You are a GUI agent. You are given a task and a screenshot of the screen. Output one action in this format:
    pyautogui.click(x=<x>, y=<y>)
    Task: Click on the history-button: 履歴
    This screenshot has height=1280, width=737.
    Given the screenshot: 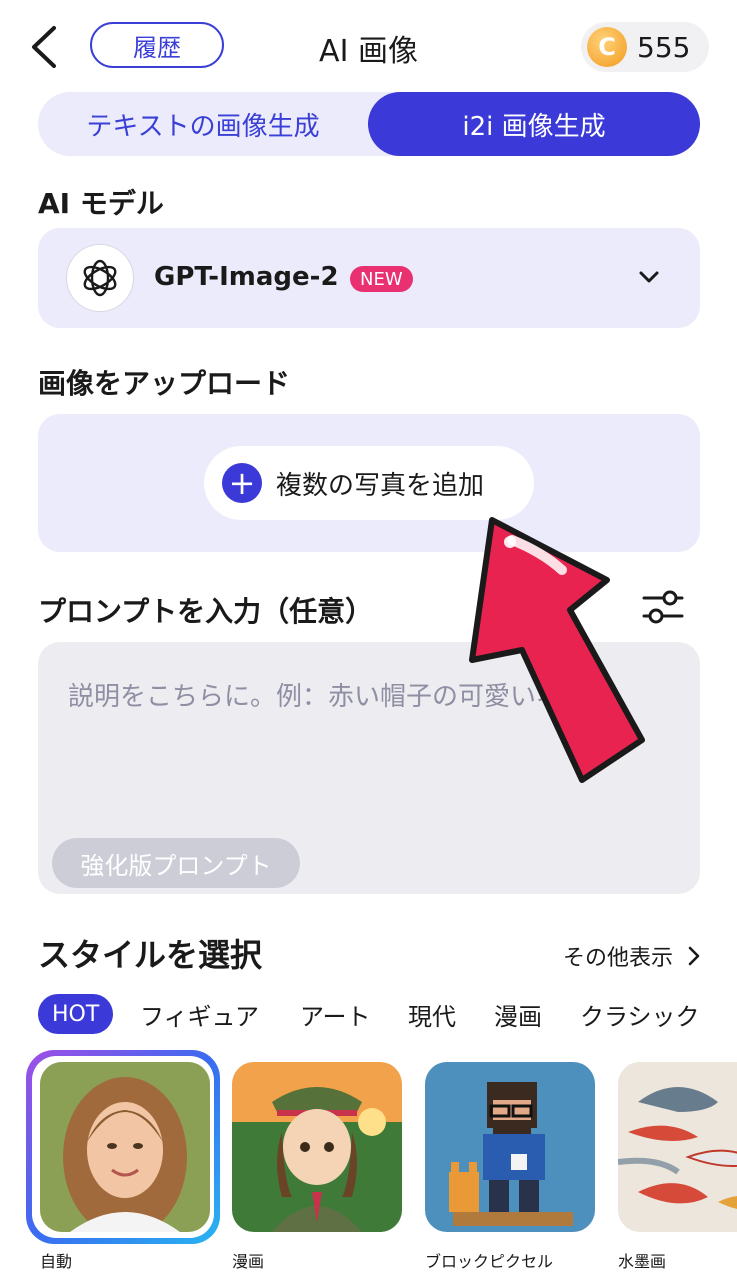 What is the action you would take?
    pyautogui.click(x=157, y=45)
    